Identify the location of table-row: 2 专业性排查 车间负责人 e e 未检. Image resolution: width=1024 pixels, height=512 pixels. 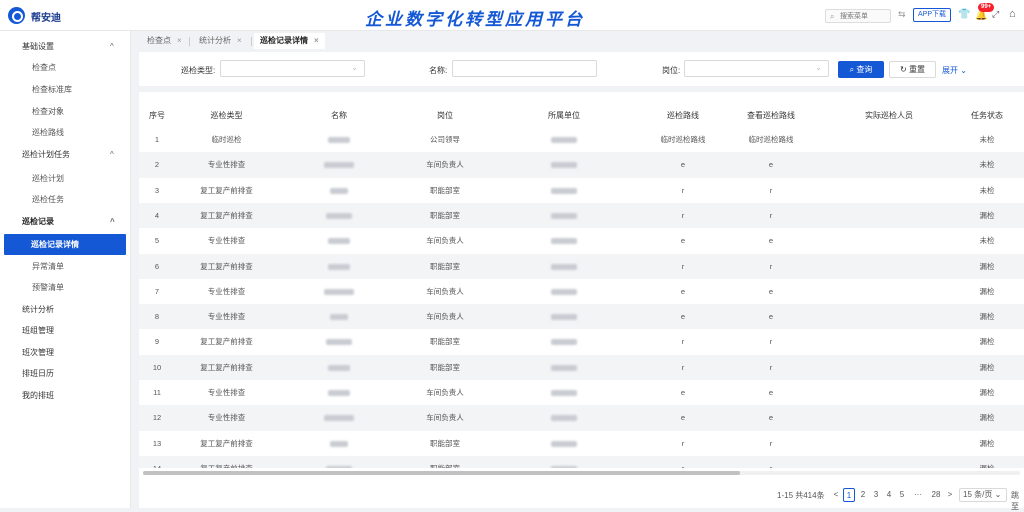
(581, 165).